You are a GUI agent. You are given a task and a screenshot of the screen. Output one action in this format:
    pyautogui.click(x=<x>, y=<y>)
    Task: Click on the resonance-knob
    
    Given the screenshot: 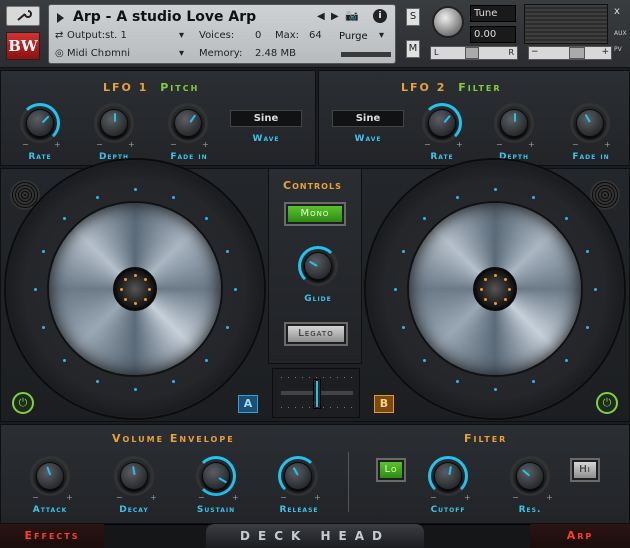 What is the action you would take?
    pyautogui.click(x=530, y=476)
    